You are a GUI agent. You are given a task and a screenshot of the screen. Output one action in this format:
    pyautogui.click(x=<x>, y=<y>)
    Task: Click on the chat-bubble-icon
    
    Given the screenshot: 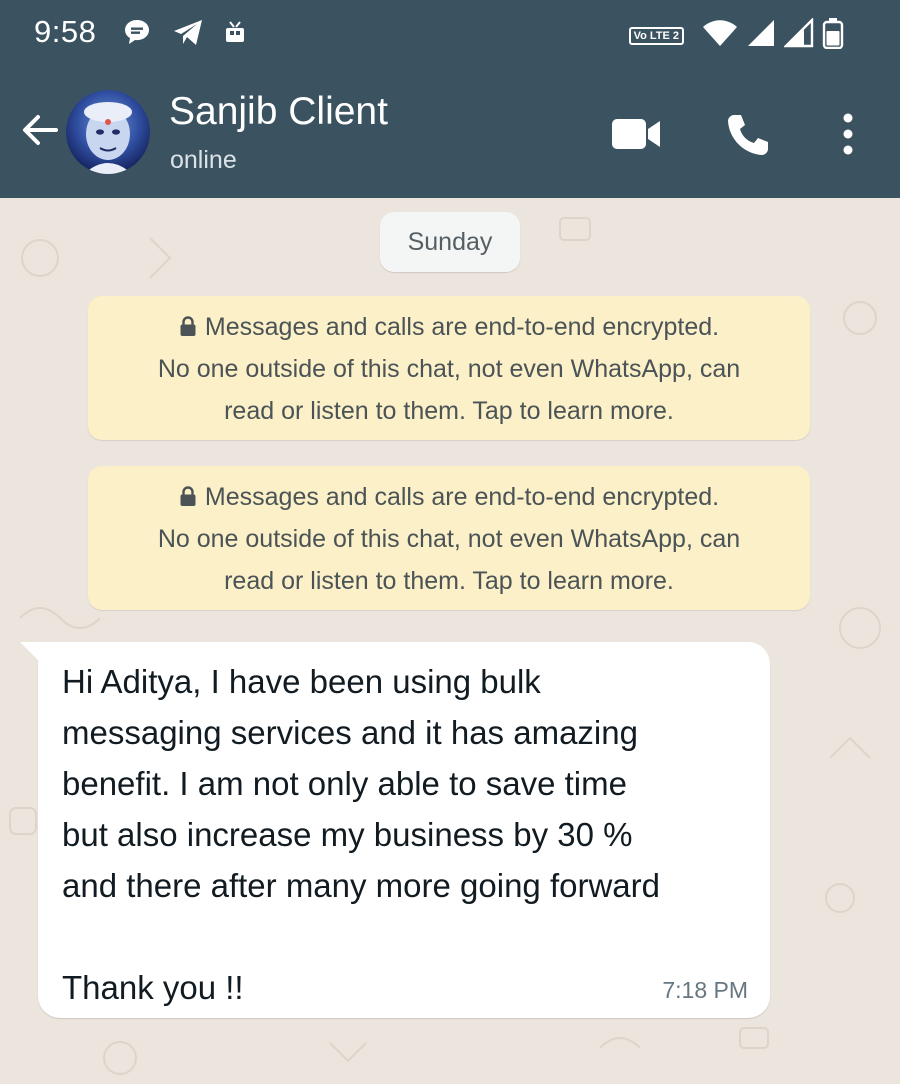 What is the action you would take?
    pyautogui.click(x=137, y=34)
    